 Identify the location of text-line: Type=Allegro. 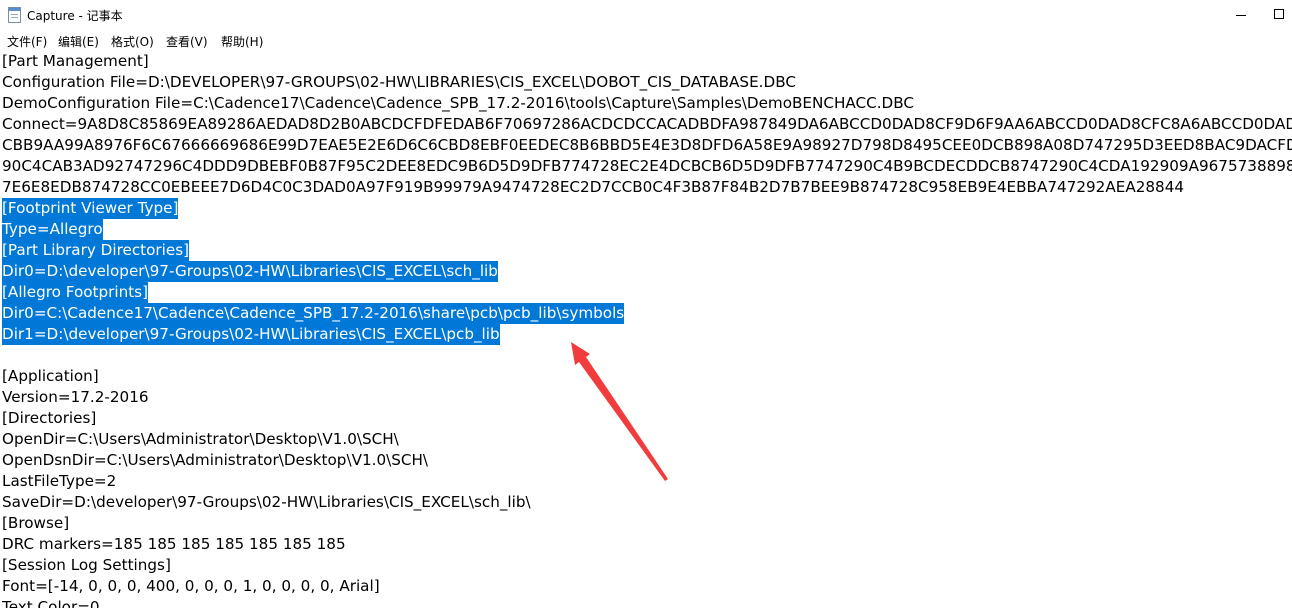
(52, 229).